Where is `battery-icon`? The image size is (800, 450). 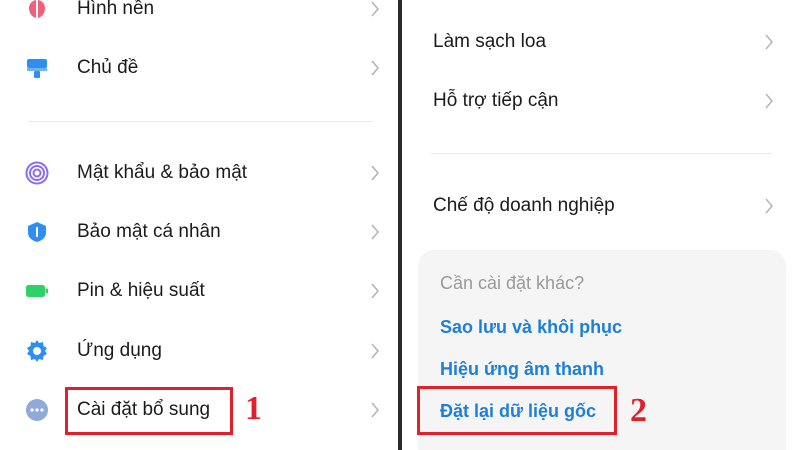 battery-icon is located at coordinates (37, 291).